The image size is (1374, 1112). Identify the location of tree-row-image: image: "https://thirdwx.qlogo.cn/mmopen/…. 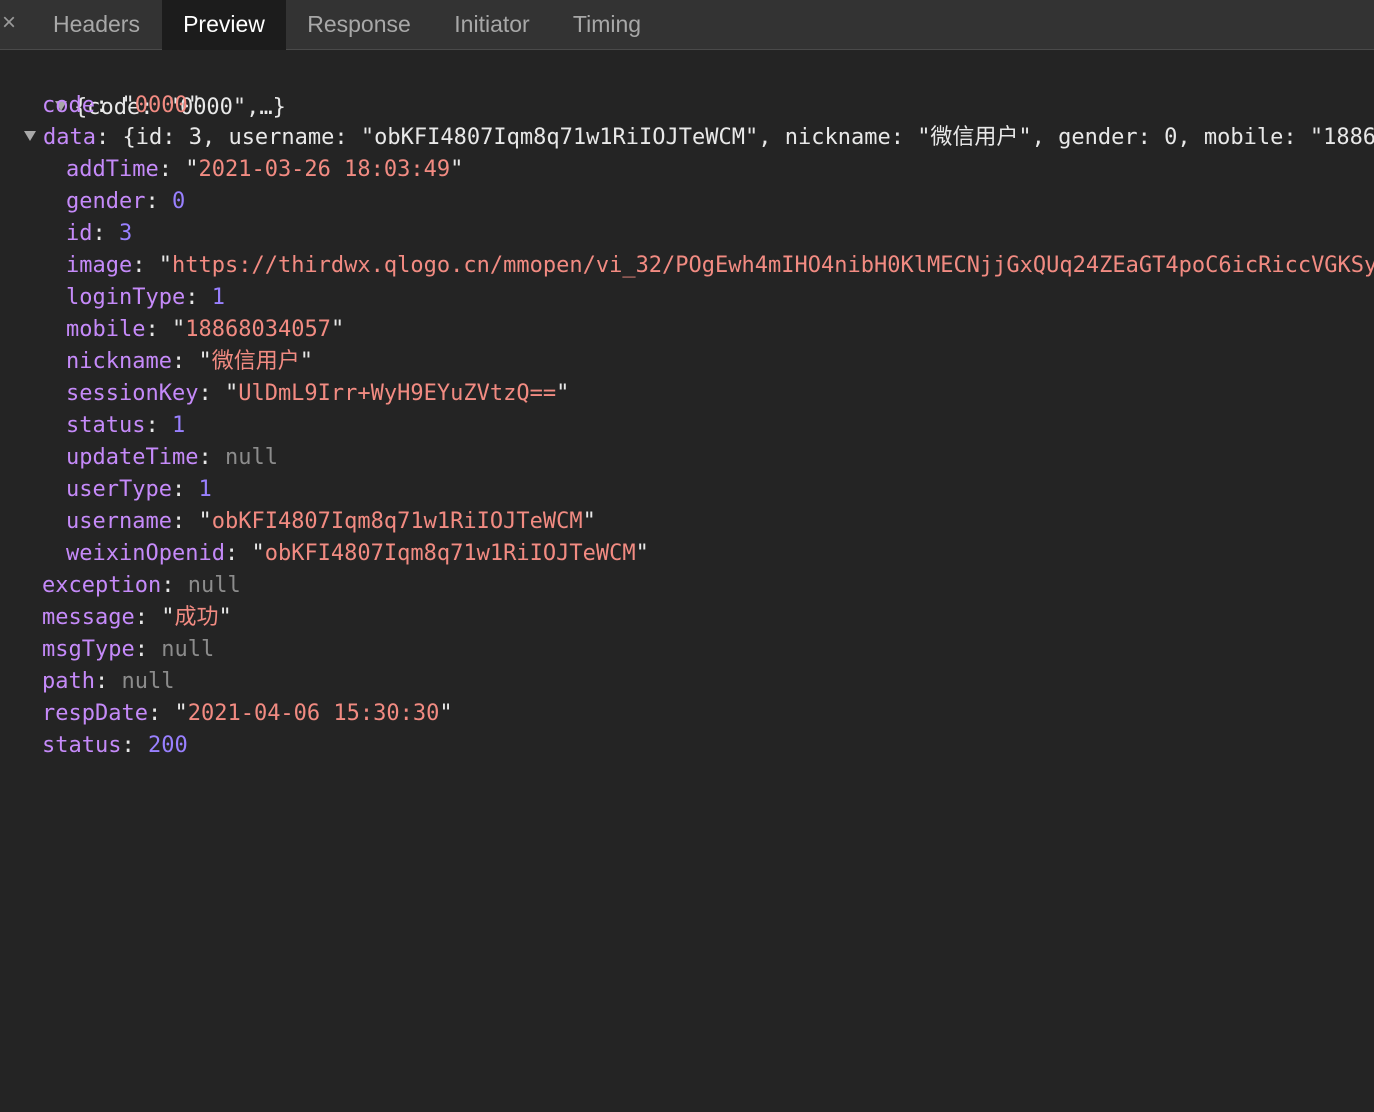
(720, 266).